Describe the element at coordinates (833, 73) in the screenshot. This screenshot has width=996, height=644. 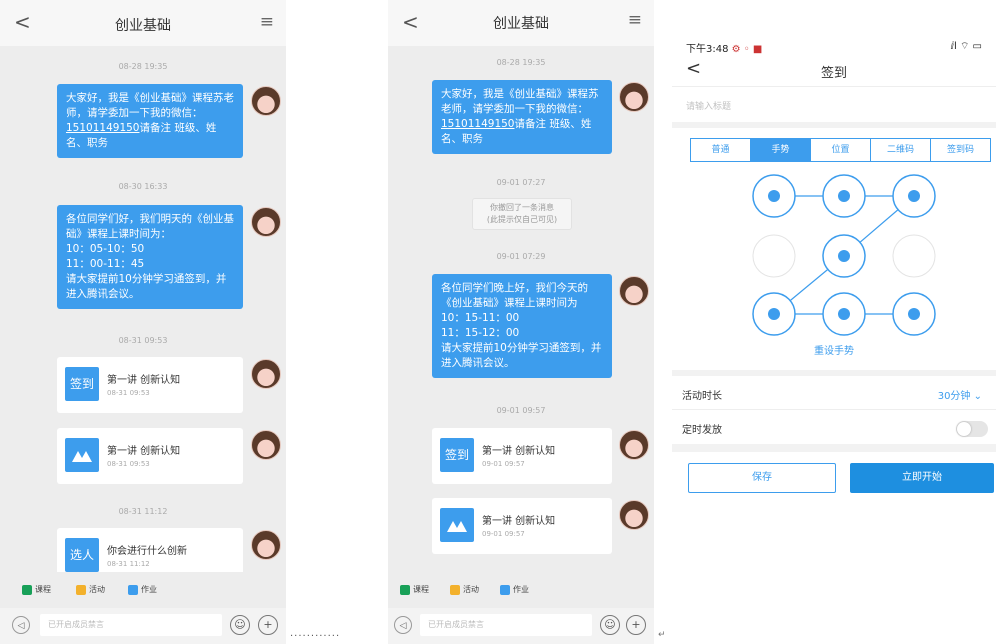
I see `page-title: 签到` at that location.